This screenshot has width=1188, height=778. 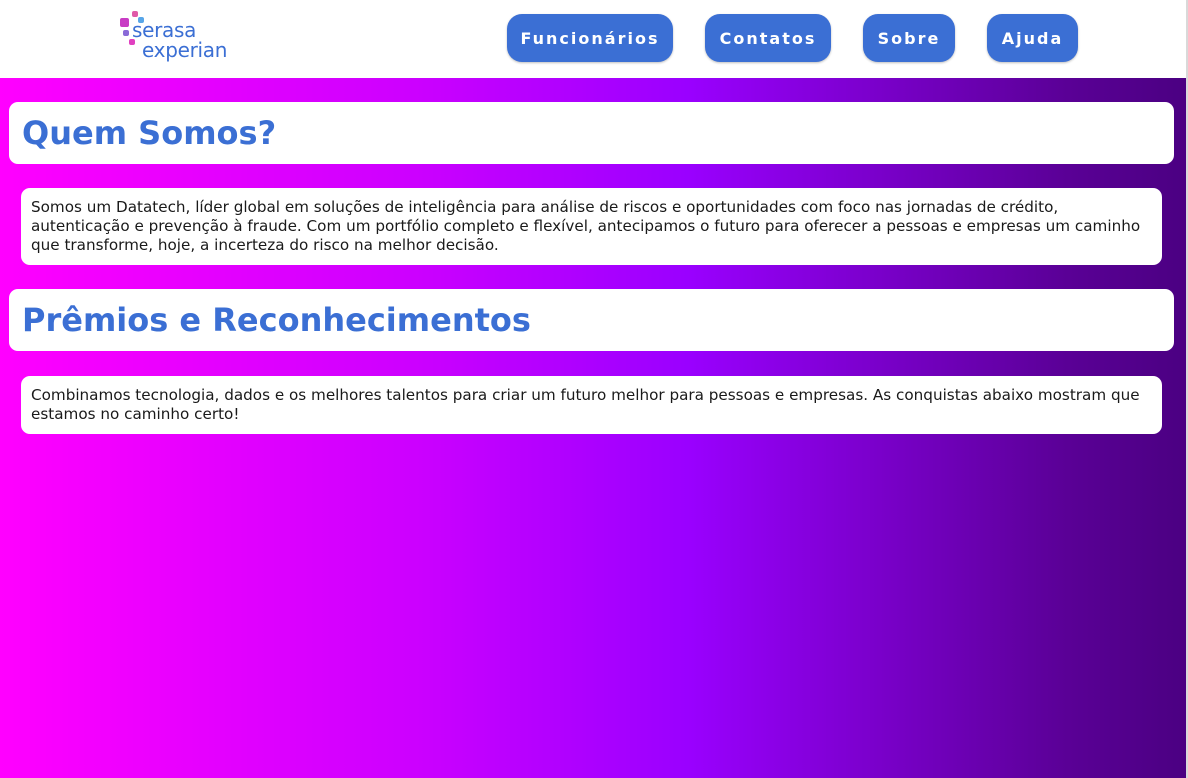 What do you see at coordinates (768, 38) in the screenshot?
I see `nav-contatos-button: Contatos` at bounding box center [768, 38].